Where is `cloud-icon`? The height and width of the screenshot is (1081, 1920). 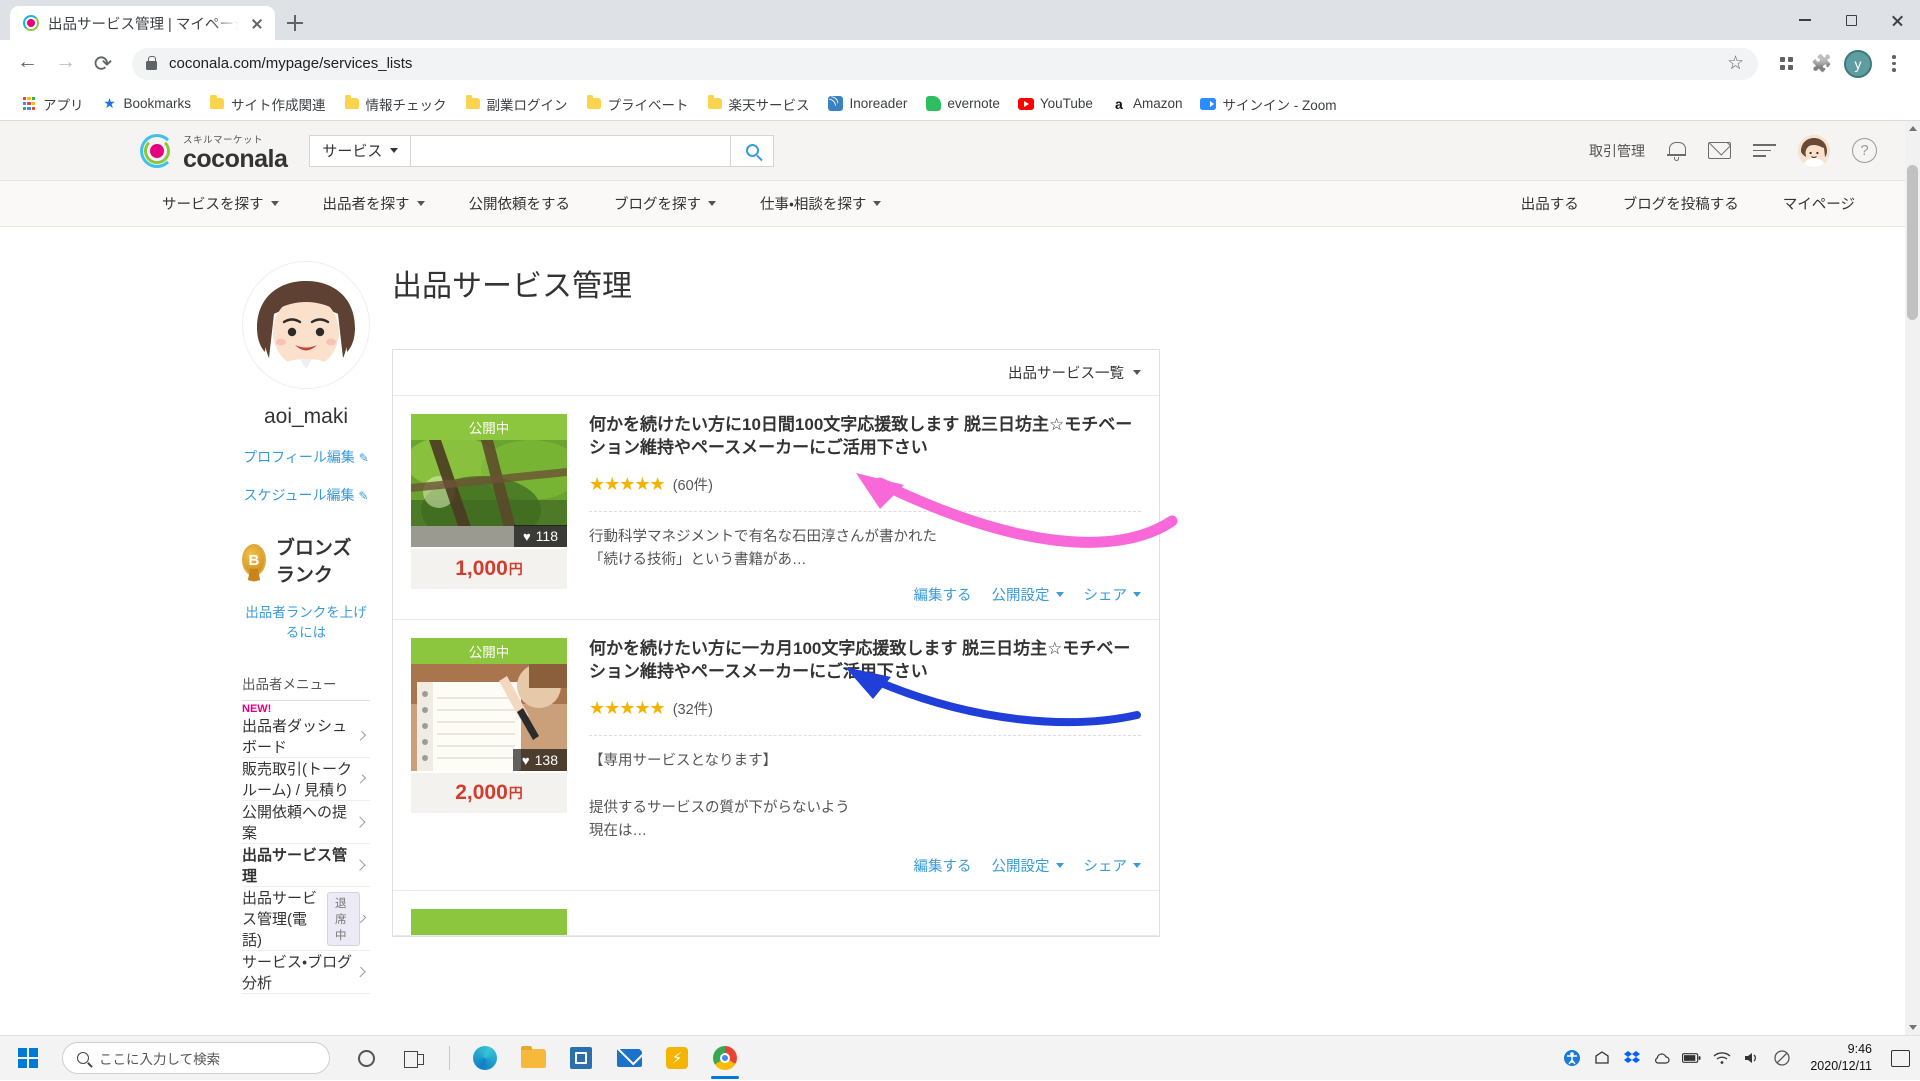
cloud-icon is located at coordinates (1661, 1058).